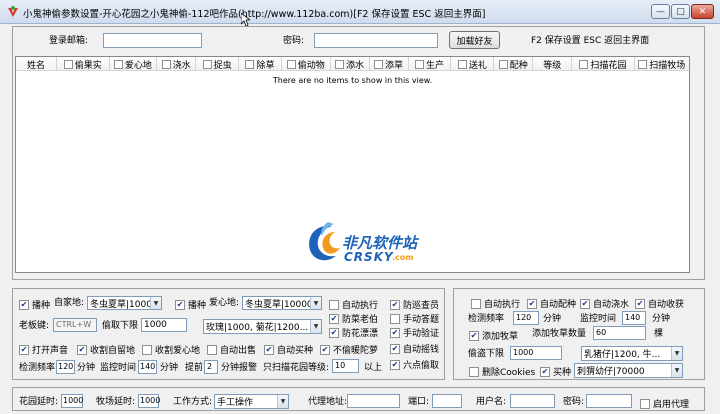 This screenshot has height=414, width=720. I want to click on col-add-grass: 添草, so click(389, 64).